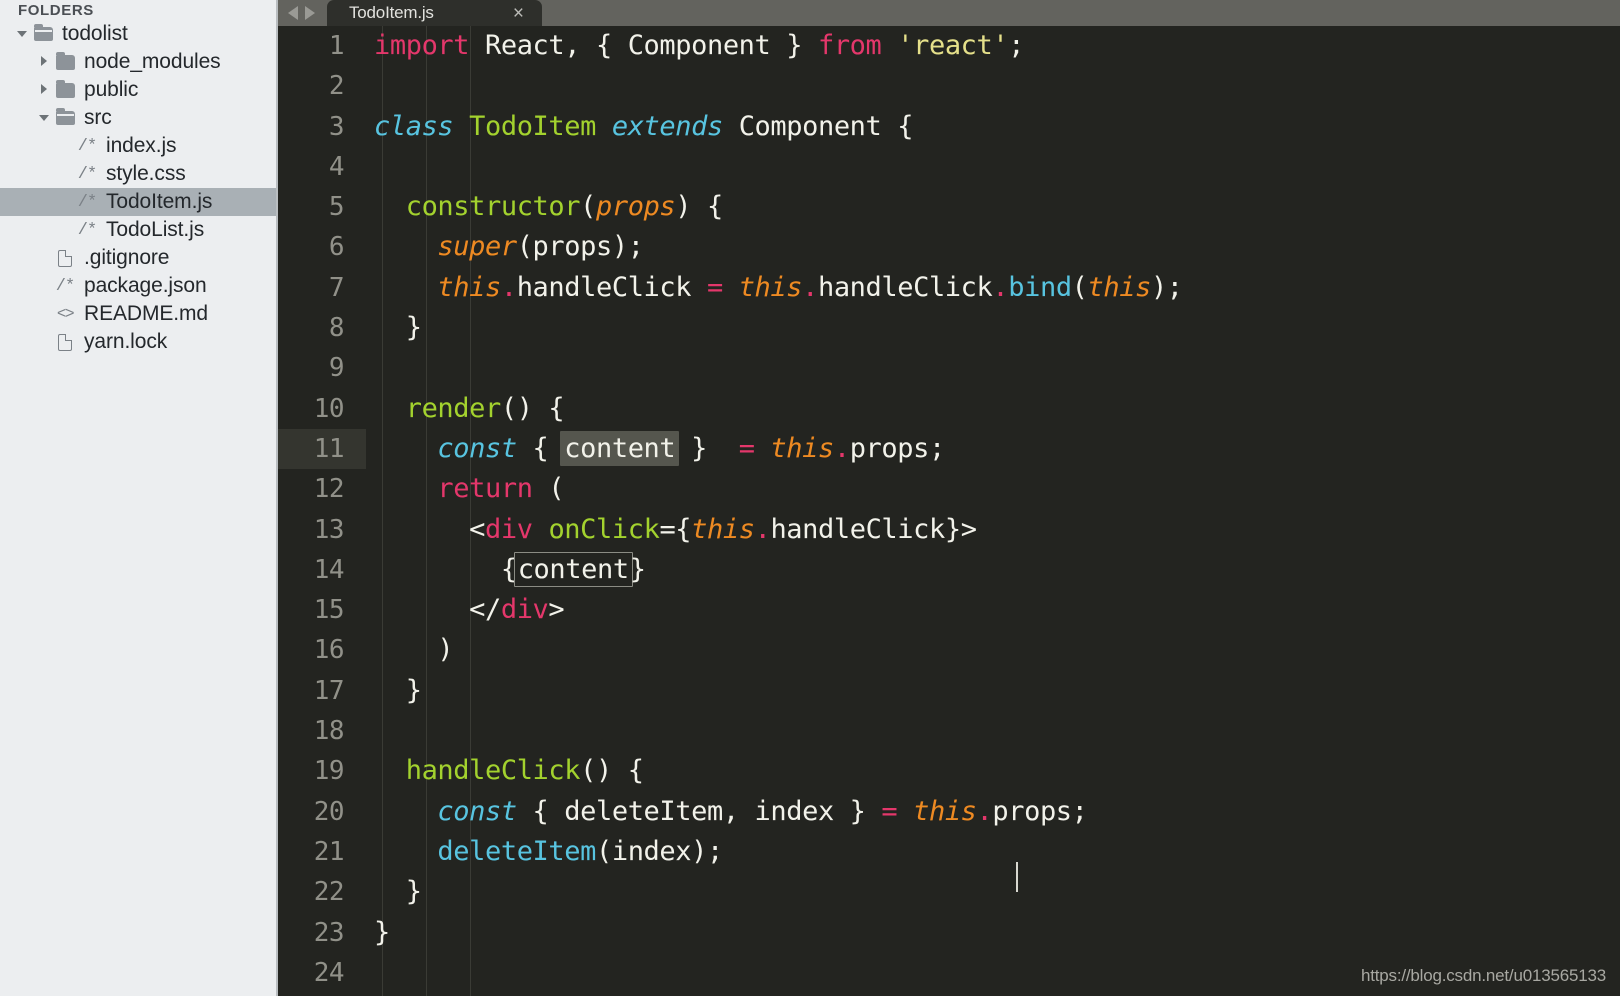 The image size is (1620, 996). What do you see at coordinates (849, 45) in the screenshot?
I see `code-token: from` at bounding box center [849, 45].